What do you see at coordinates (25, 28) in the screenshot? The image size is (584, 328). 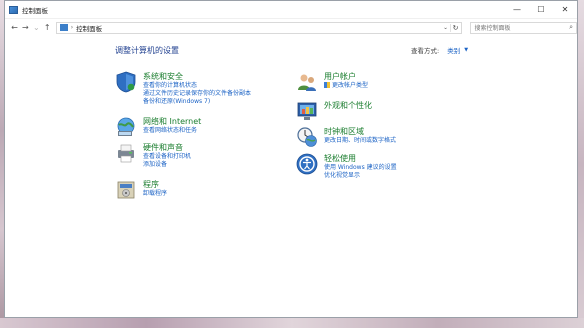 I see `forward-arrow-icon: →` at bounding box center [25, 28].